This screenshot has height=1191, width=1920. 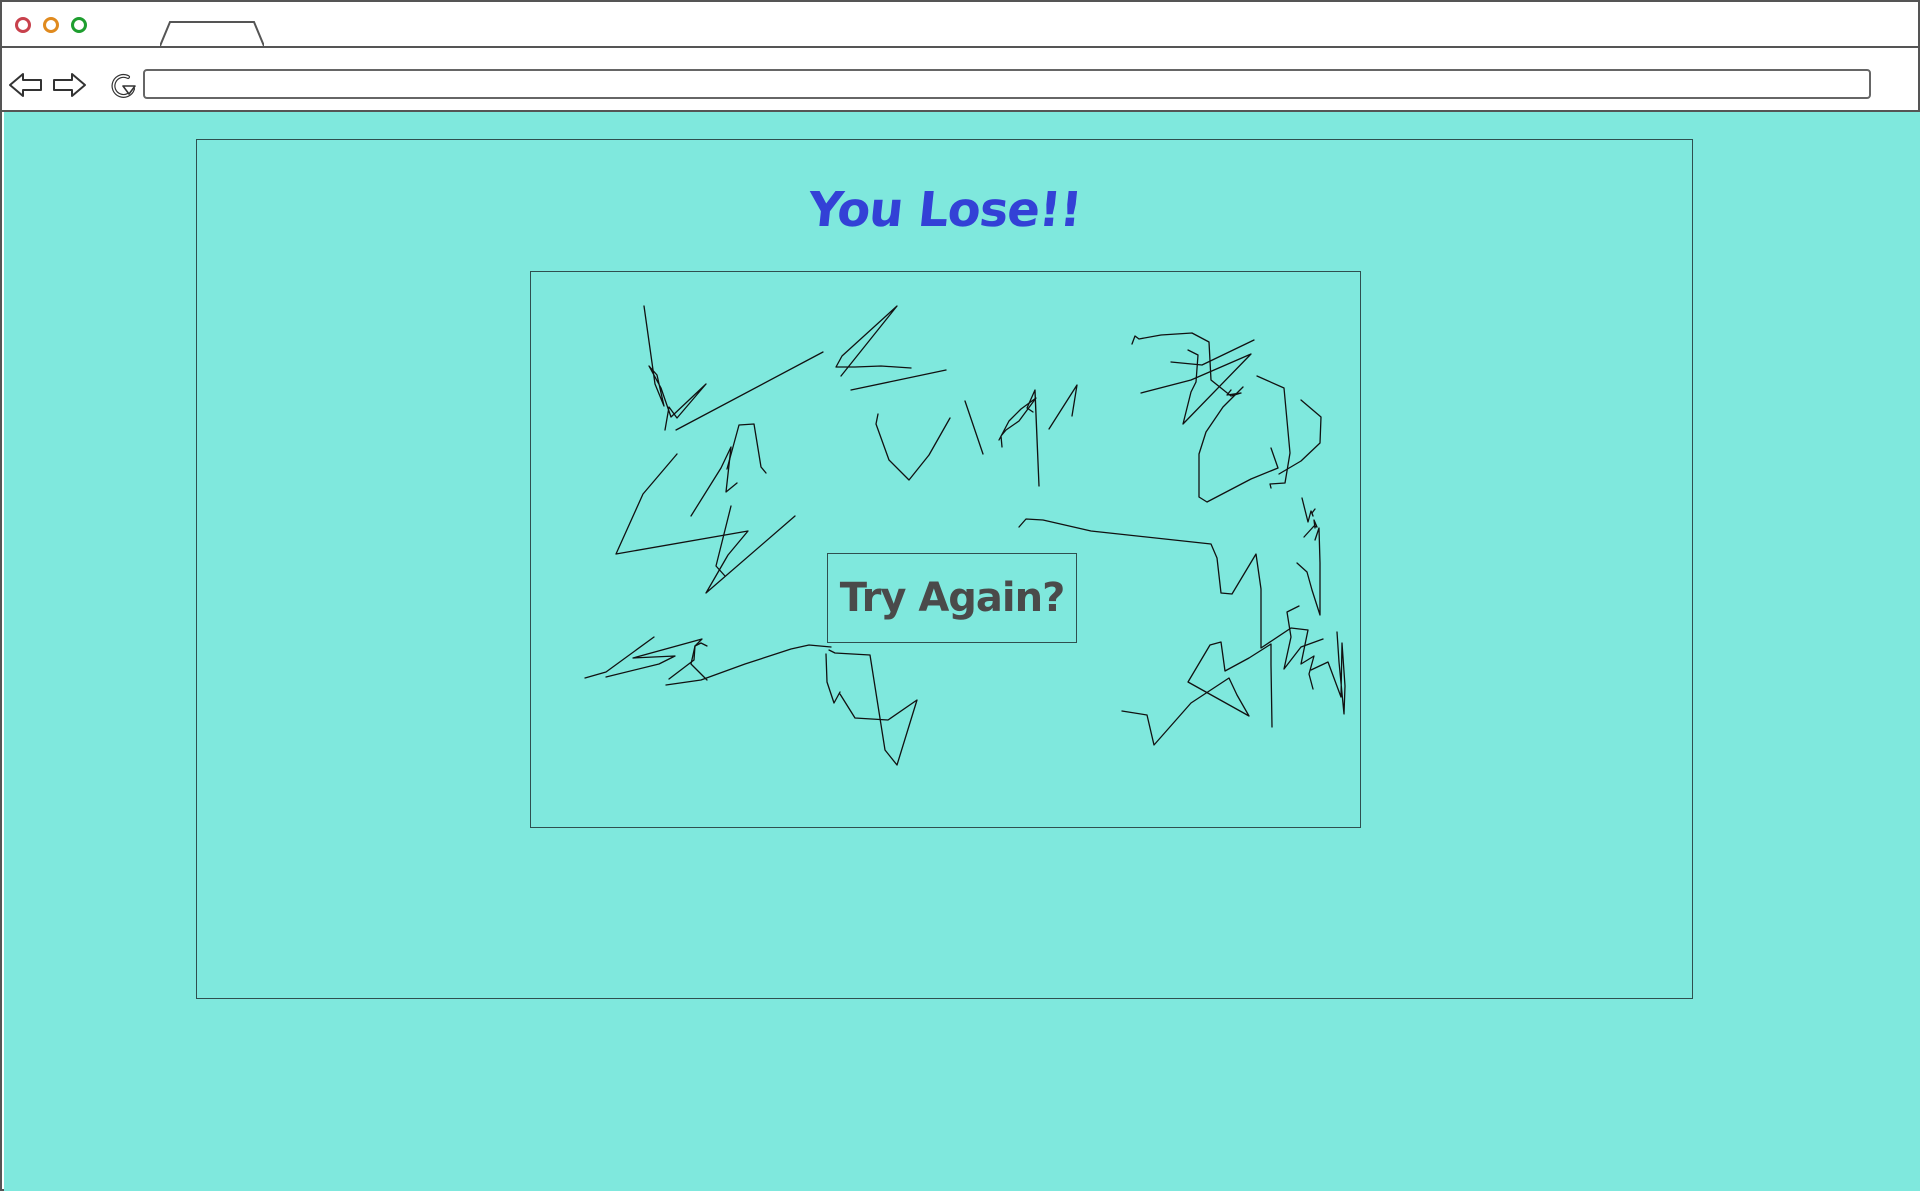 I want to click on try-again-button: Try Again?, so click(x=952, y=598).